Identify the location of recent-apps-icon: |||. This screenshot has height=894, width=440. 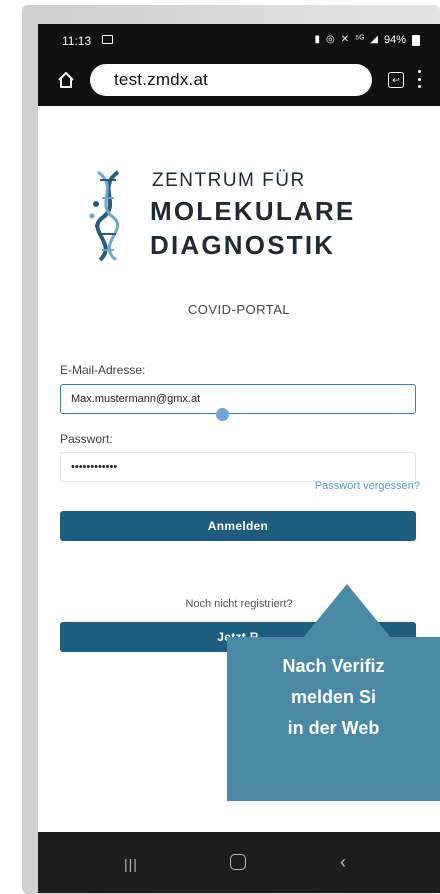
(131, 864).